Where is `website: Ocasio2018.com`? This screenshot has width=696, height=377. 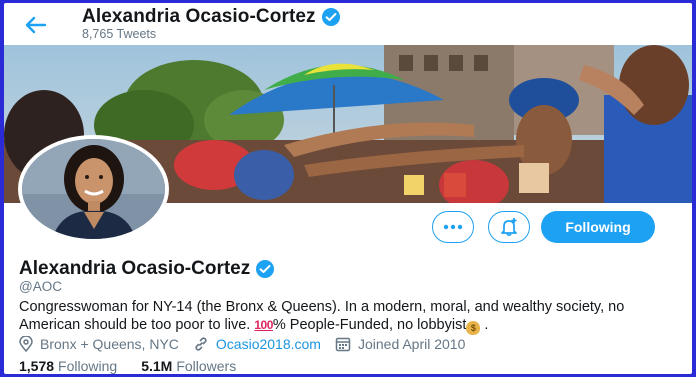 website: Ocasio2018.com is located at coordinates (257, 344).